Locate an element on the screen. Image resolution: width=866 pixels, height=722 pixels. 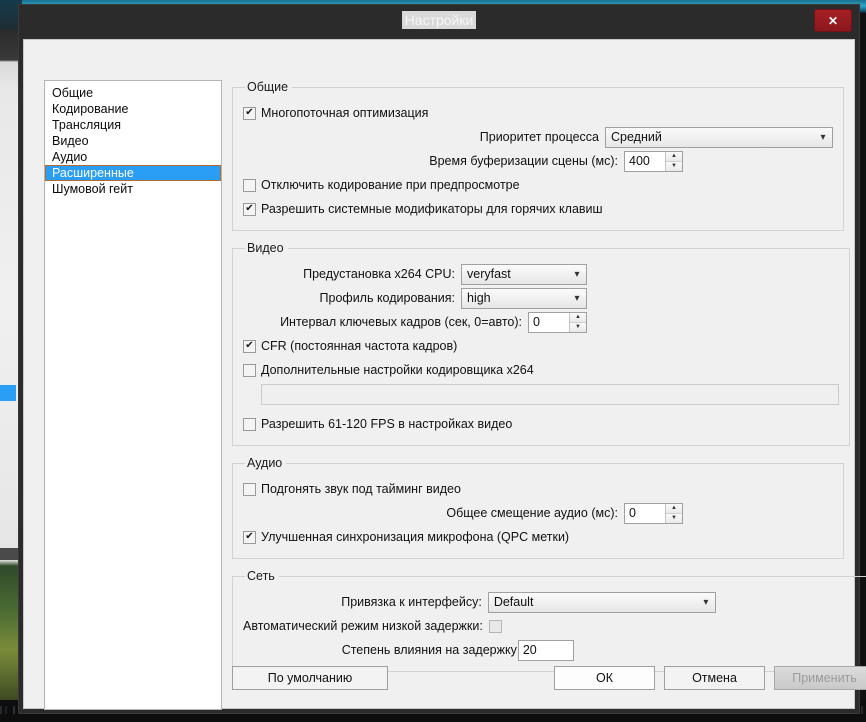
group-network-legend: Сеть is located at coordinates (261, 576).